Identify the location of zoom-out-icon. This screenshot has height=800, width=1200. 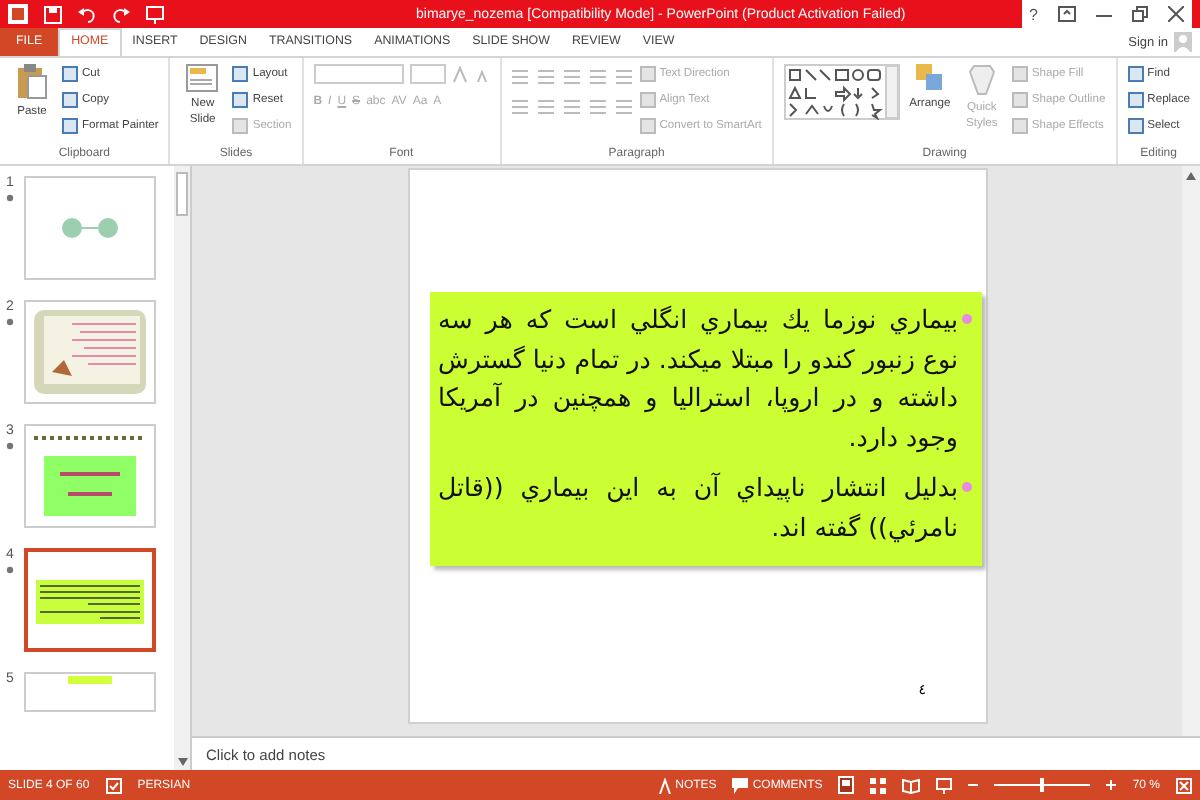
(973, 785).